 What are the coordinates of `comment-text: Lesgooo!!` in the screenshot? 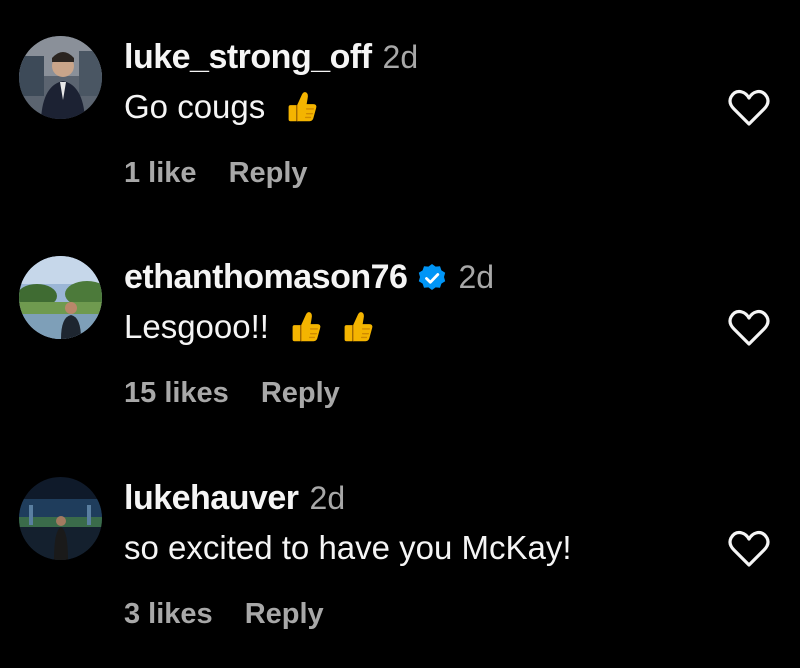 It's located at (249, 327).